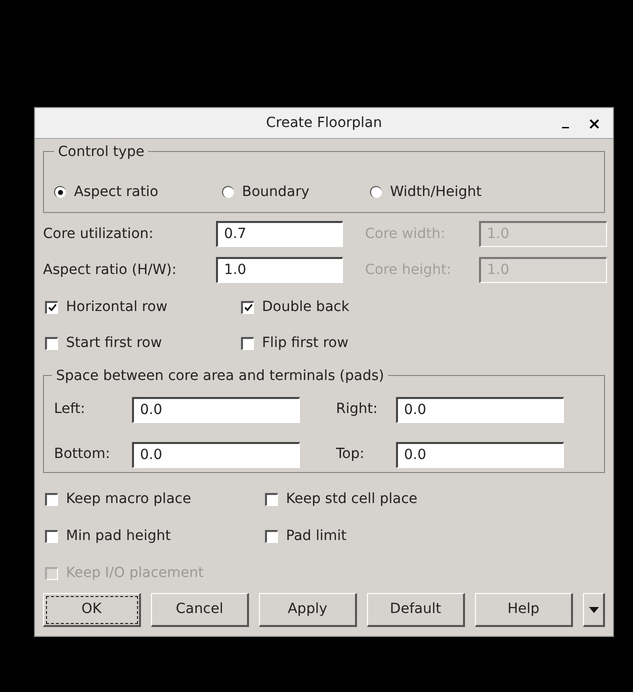 This screenshot has width=633, height=692. Describe the element at coordinates (135, 573) in the screenshot. I see `checkbox-label: Keep I/O placement` at that location.